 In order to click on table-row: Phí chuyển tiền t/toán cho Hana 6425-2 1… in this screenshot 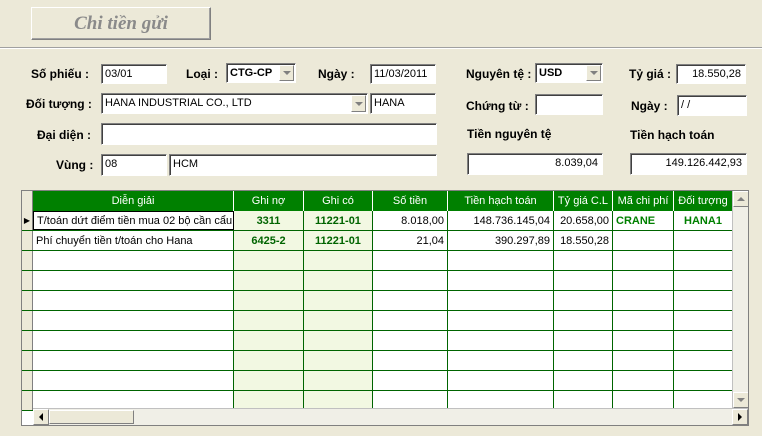, I will do `click(377, 241)`.